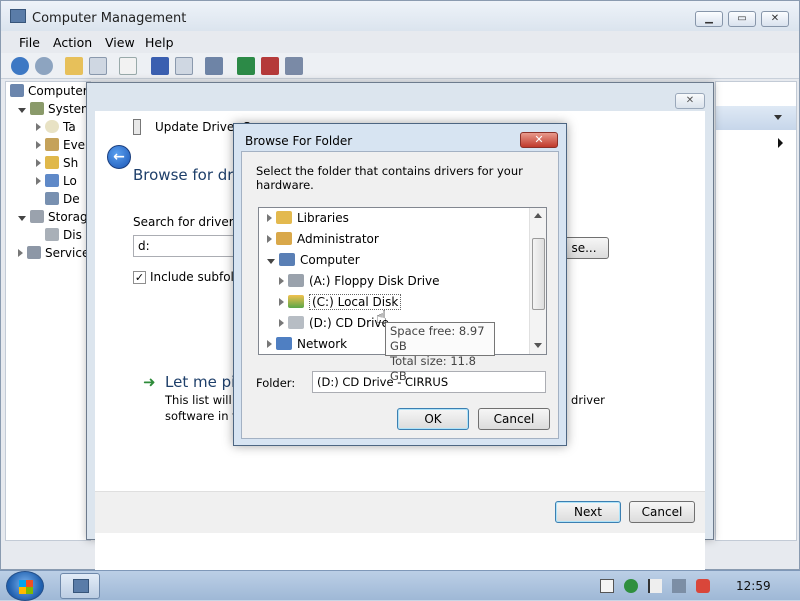 This screenshot has height=601, width=800. Describe the element at coordinates (588, 512) in the screenshot. I see `next-button: Next` at that location.